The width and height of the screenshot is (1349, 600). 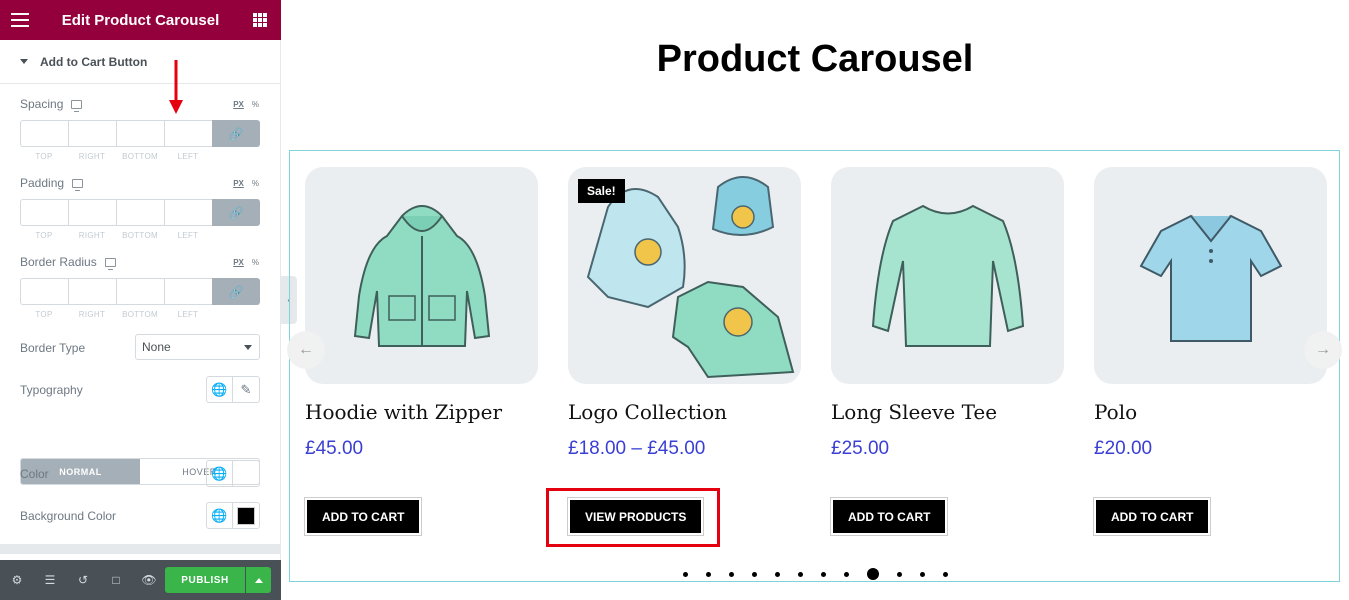 I want to click on spacing-label: Spacing, so click(x=51, y=104).